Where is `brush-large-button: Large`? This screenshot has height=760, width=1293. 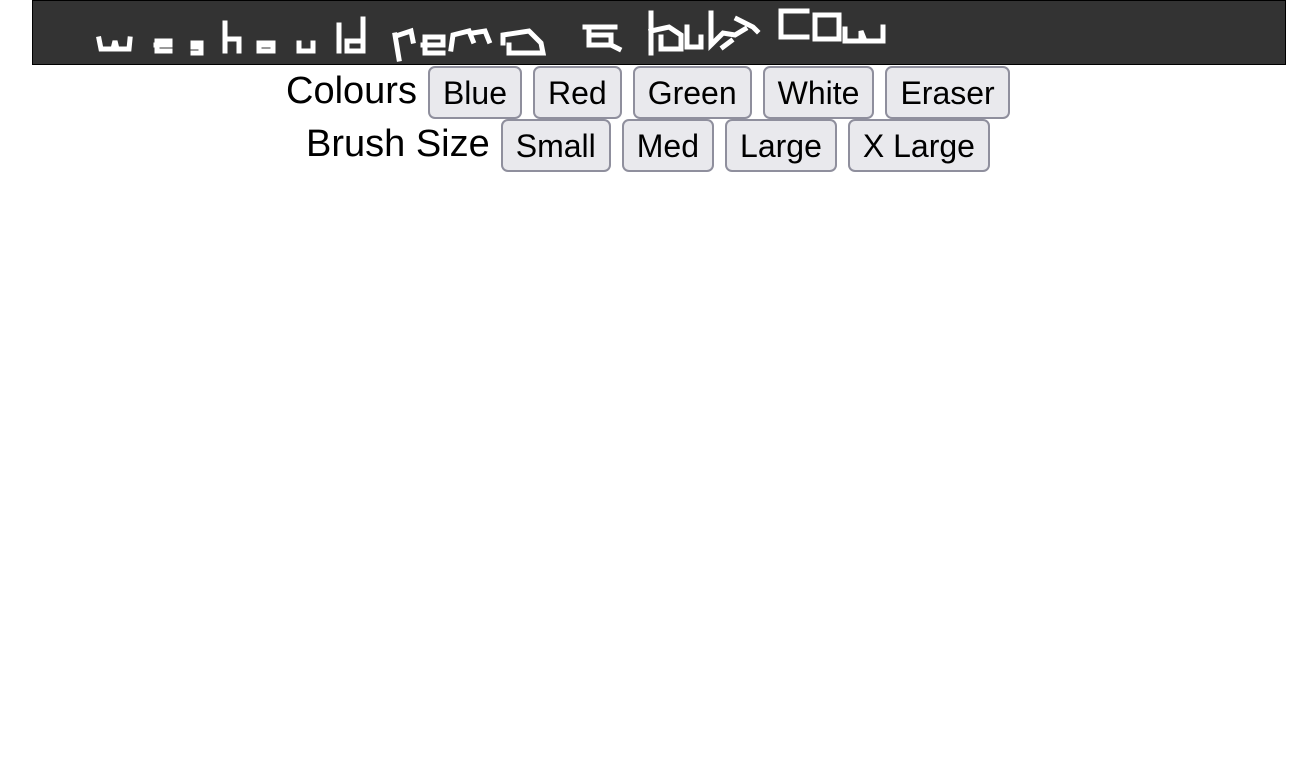
brush-large-button: Large is located at coordinates (781, 145).